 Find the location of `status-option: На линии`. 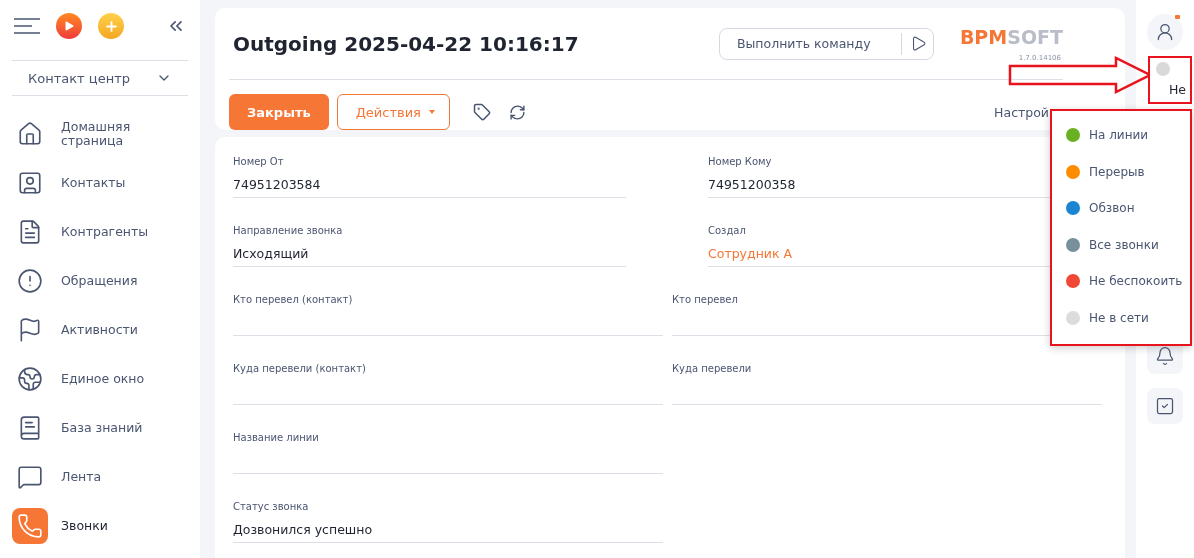

status-option: На линии is located at coordinates (1128, 135).